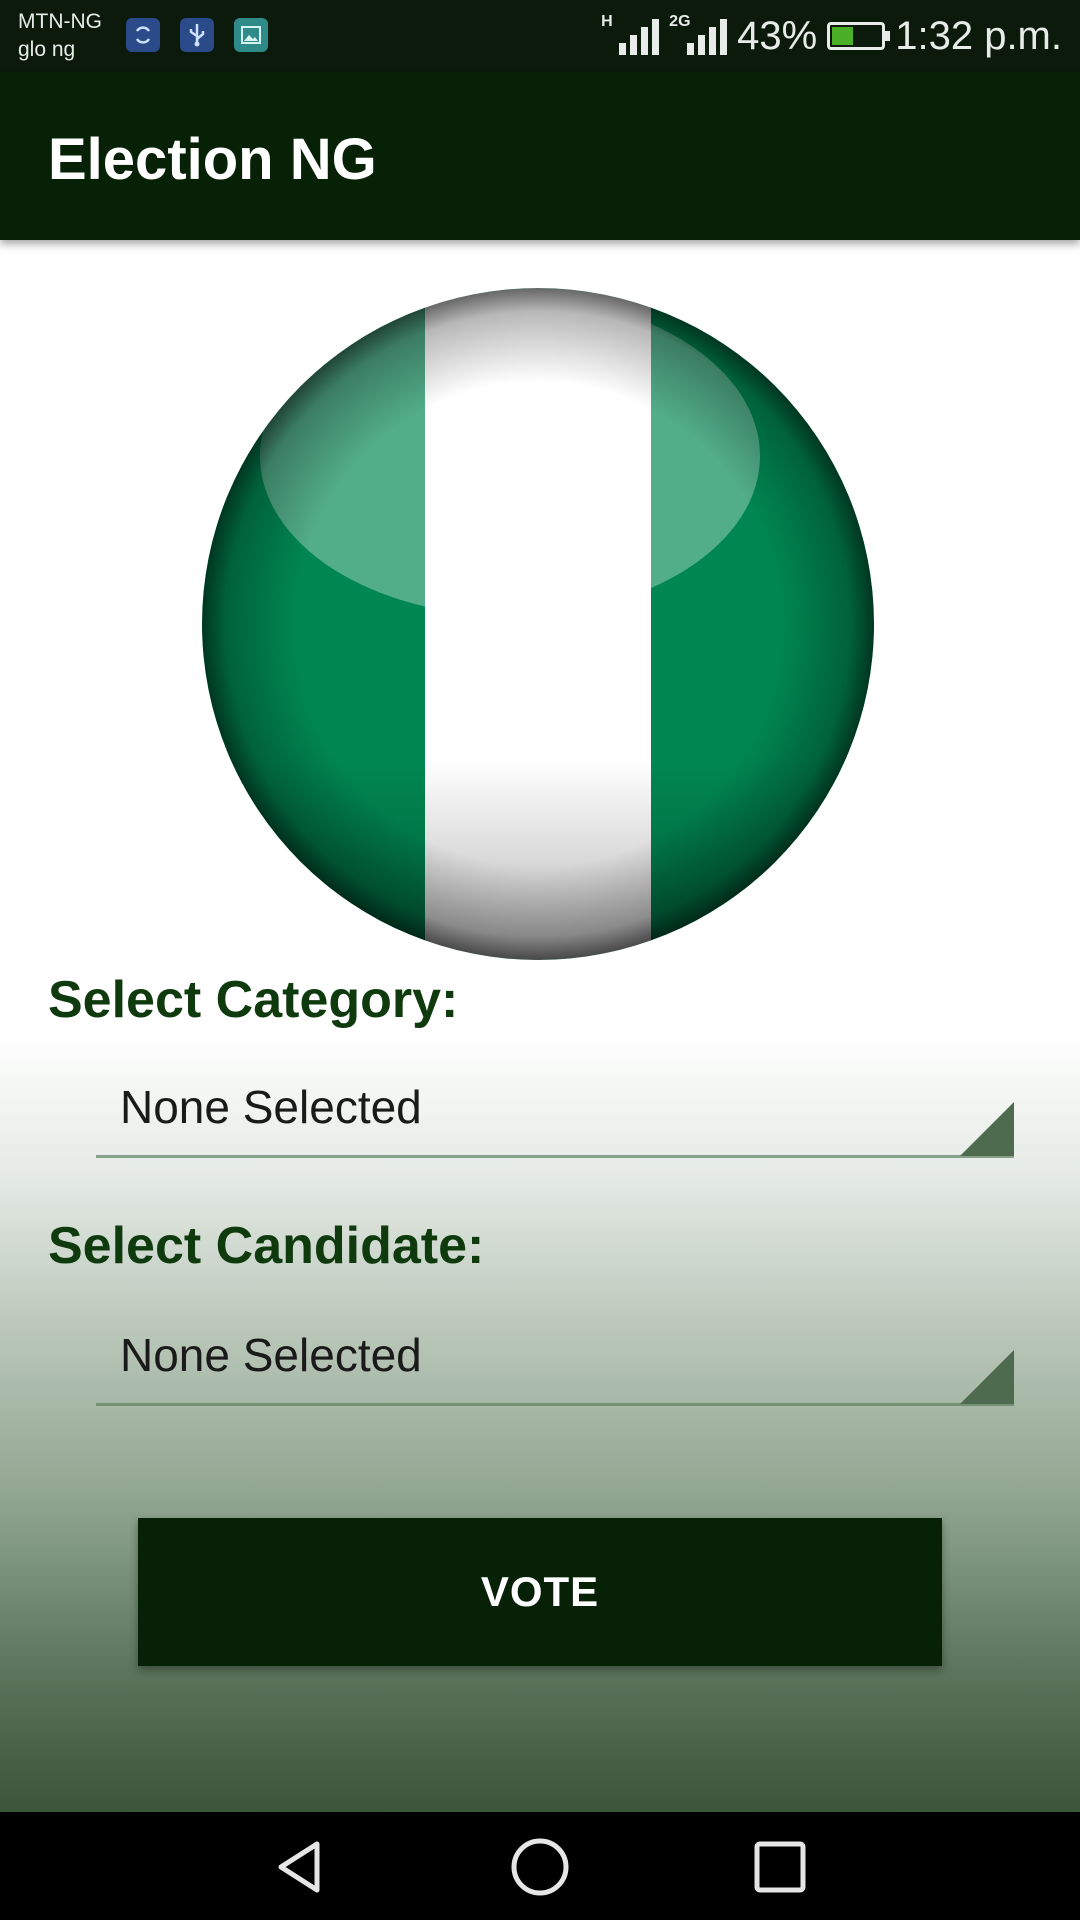 Image resolution: width=1080 pixels, height=1920 pixels. I want to click on category-spinner: None Selected, so click(555, 1110).